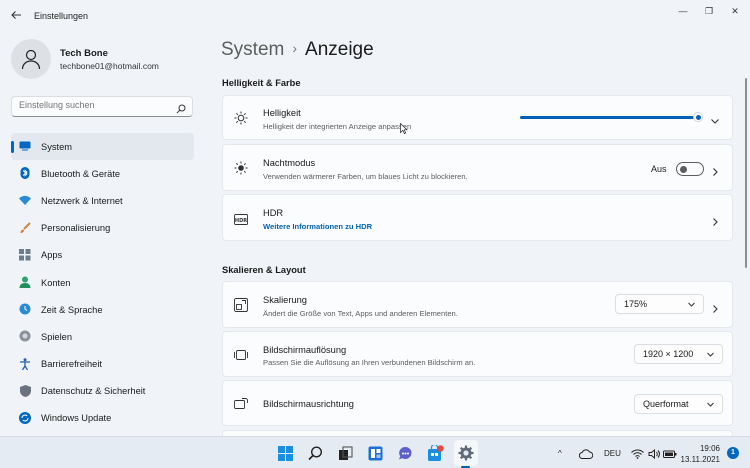 This screenshot has height=468, width=750. I want to click on mouse-cursor-icon, so click(404, 127).